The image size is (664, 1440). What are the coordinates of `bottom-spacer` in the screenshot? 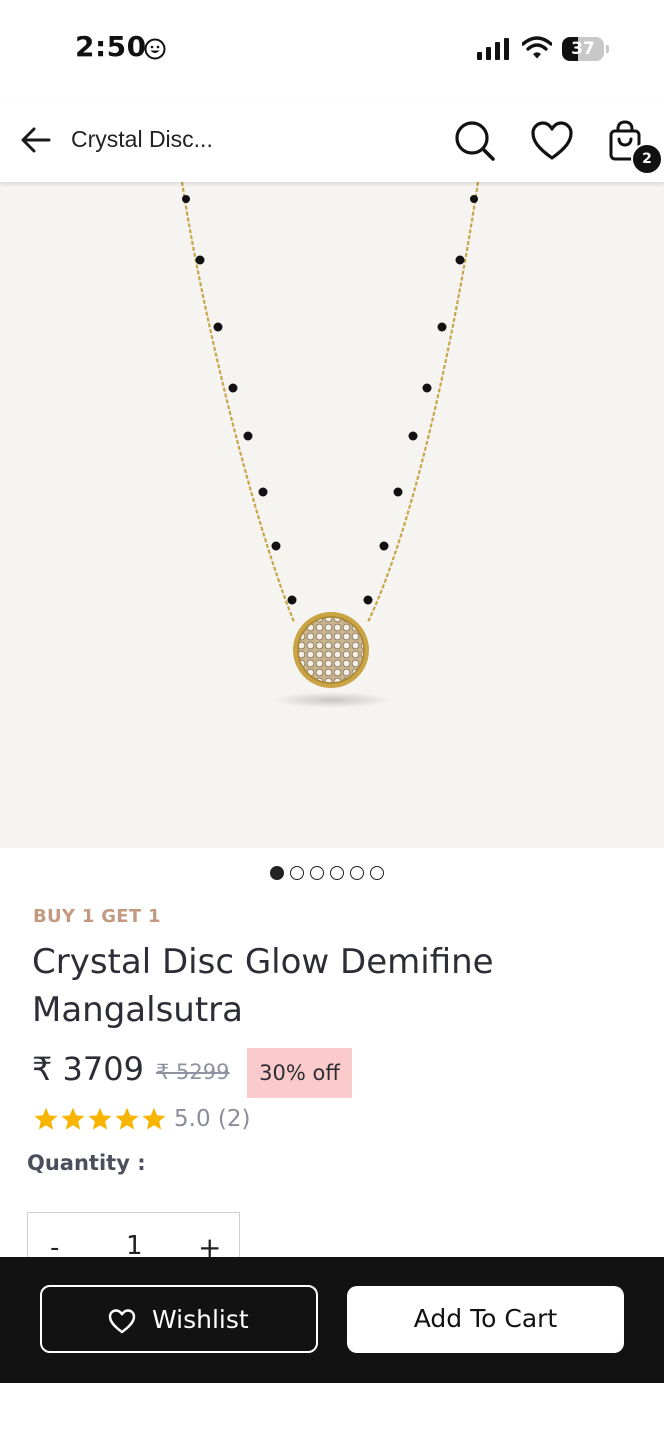 It's located at (332, 1411).